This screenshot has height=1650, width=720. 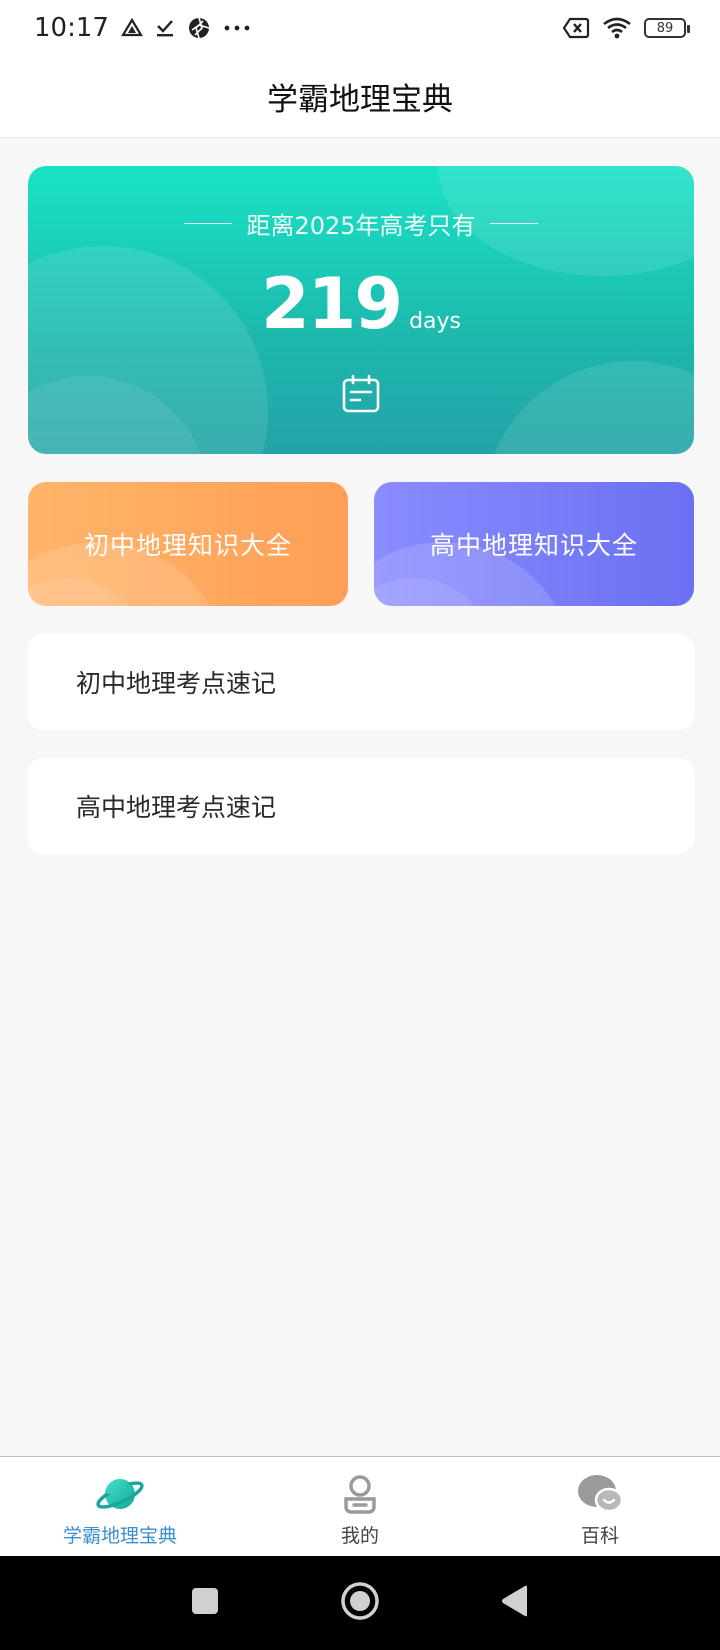 What do you see at coordinates (205, 1603) in the screenshot?
I see `recents-button` at bounding box center [205, 1603].